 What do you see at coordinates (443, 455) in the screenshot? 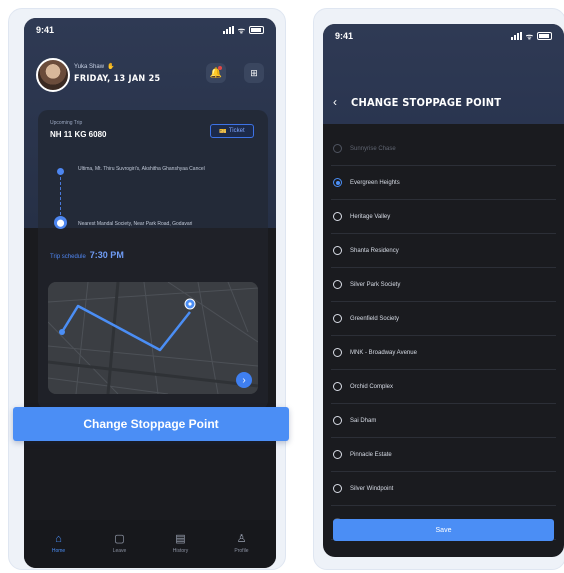
I see `stoppage-option: Pinnacle Estate` at bounding box center [443, 455].